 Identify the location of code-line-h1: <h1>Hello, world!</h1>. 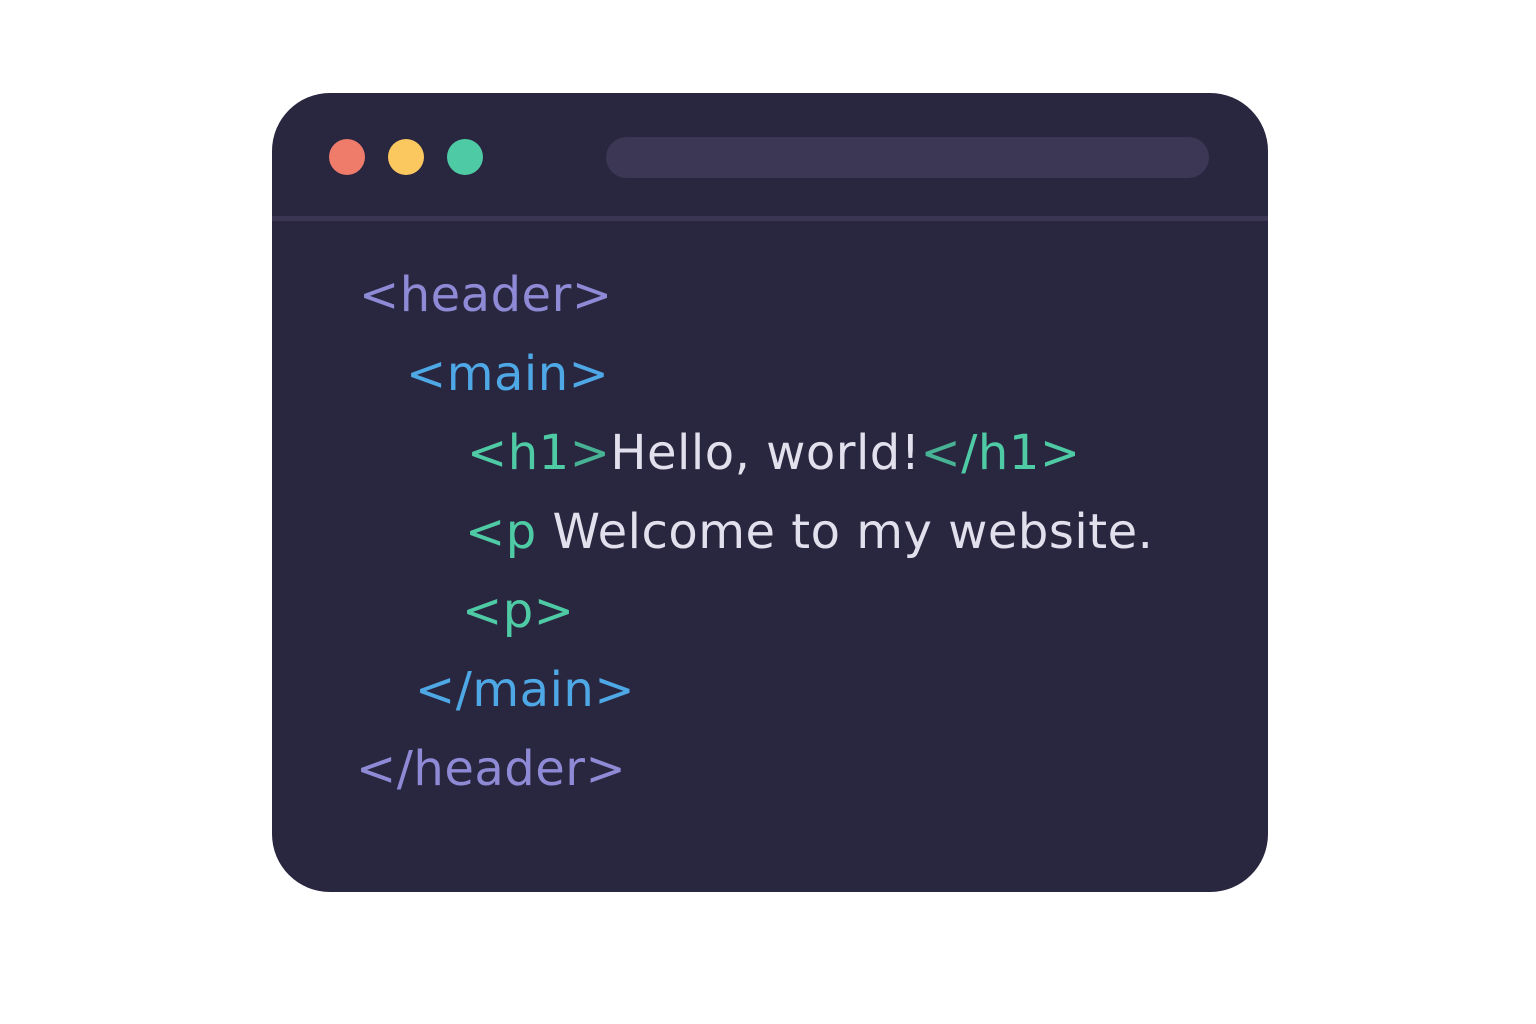
(774, 453).